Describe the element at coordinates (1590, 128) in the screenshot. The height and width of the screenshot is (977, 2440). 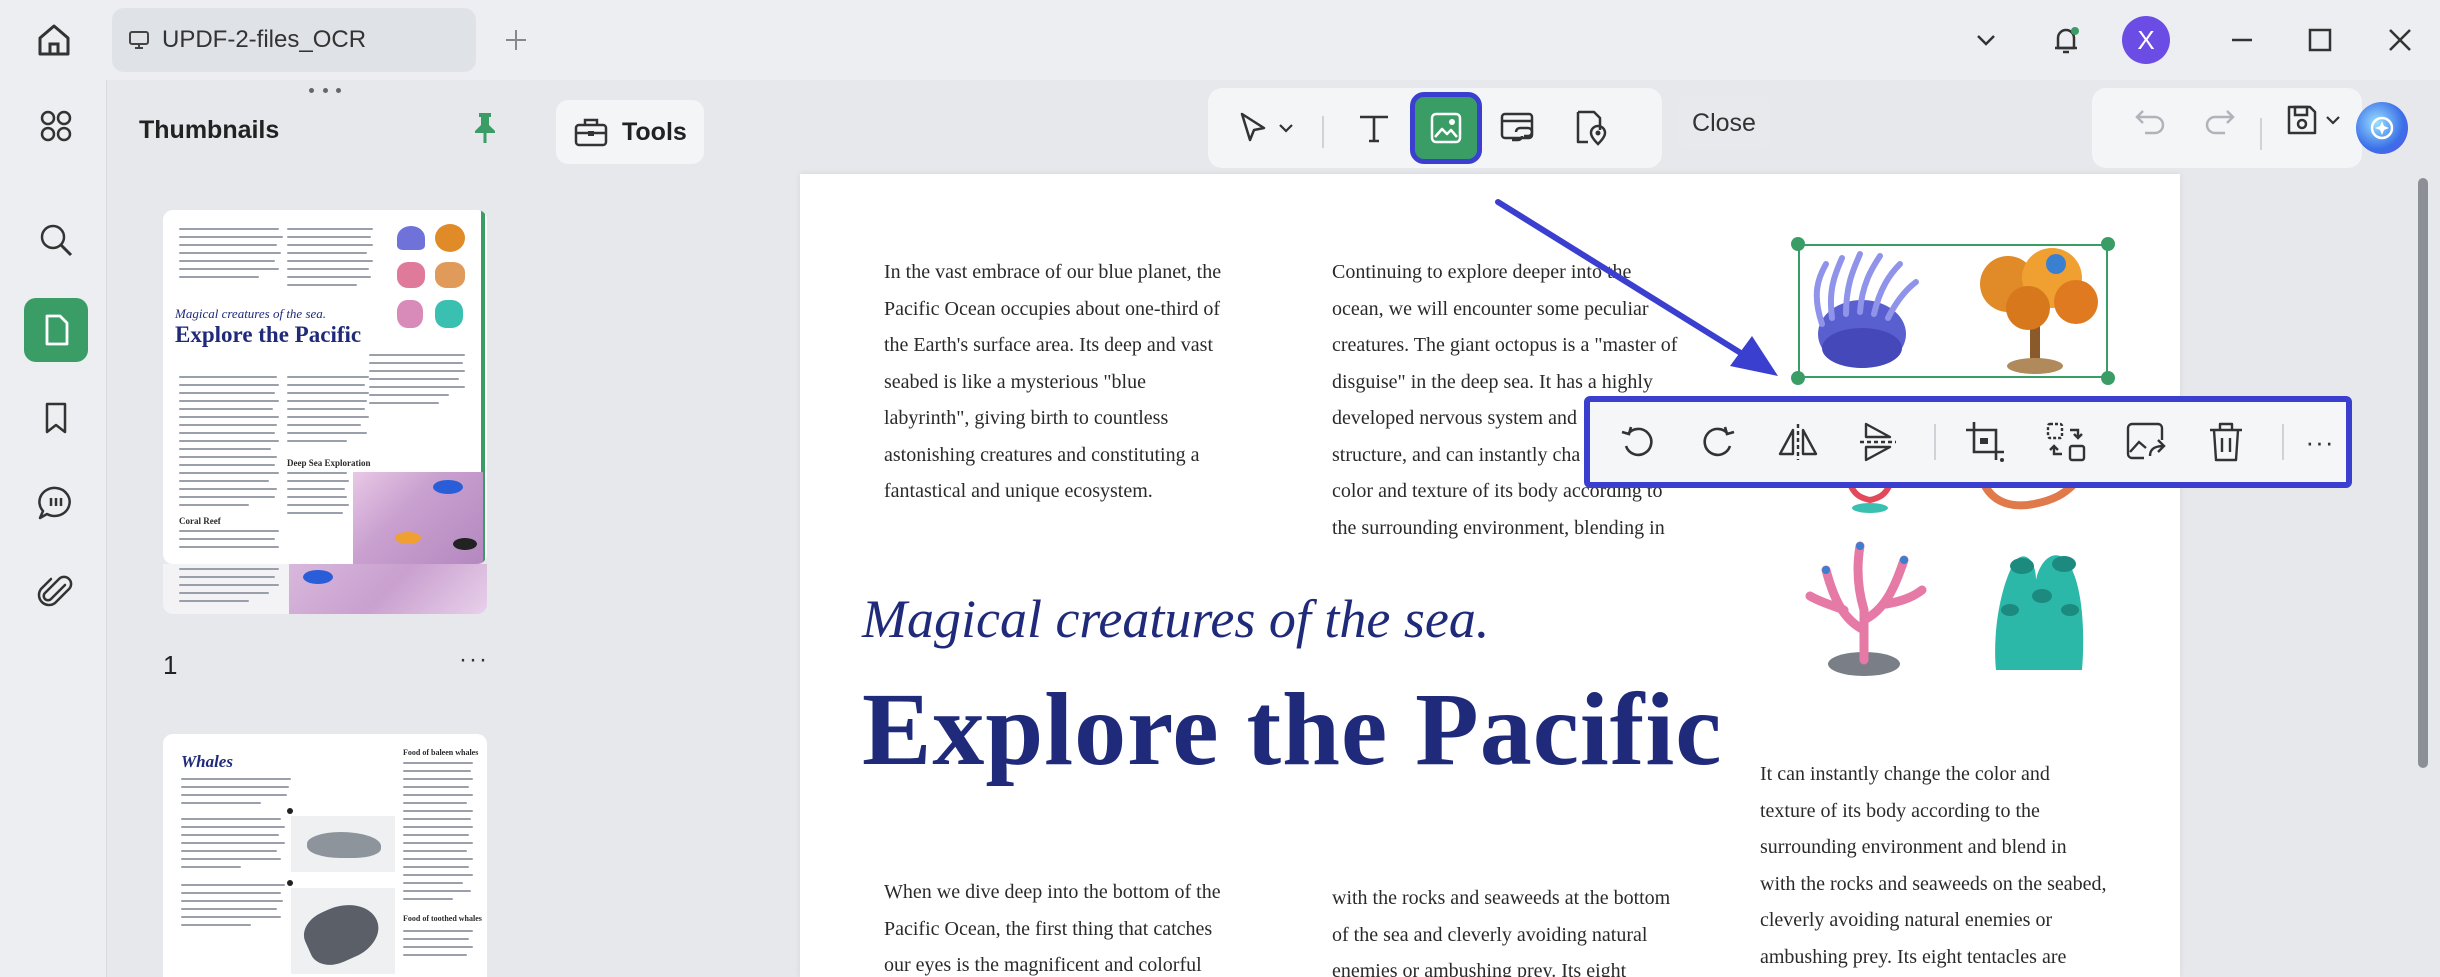
I see `add-stamp-button` at that location.